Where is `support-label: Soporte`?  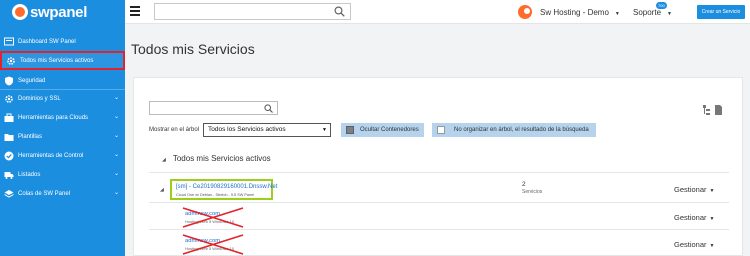
support-label: Soporte is located at coordinates (647, 12).